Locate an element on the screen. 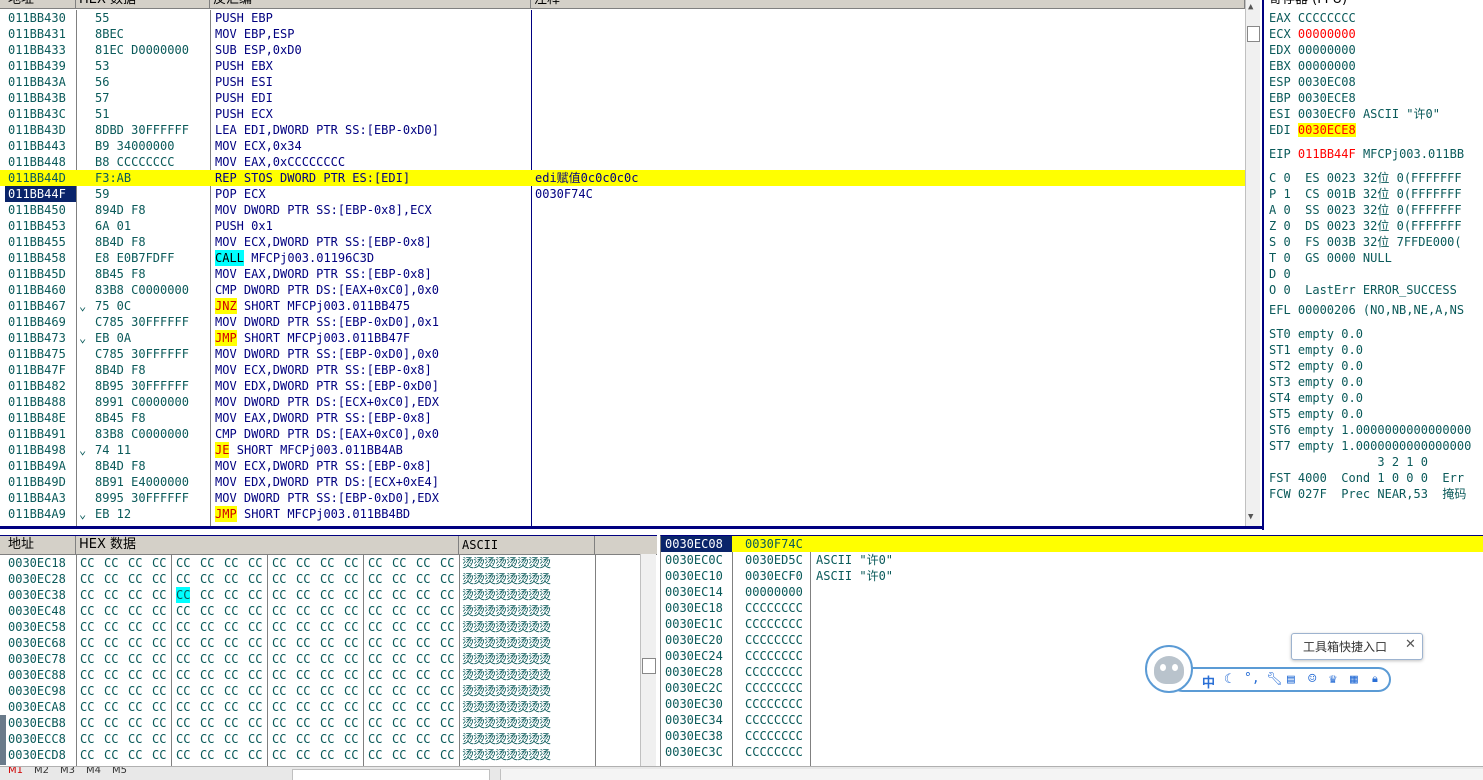 The height and width of the screenshot is (780, 1483). disasm-address: 011BB47F is located at coordinates (40, 370).